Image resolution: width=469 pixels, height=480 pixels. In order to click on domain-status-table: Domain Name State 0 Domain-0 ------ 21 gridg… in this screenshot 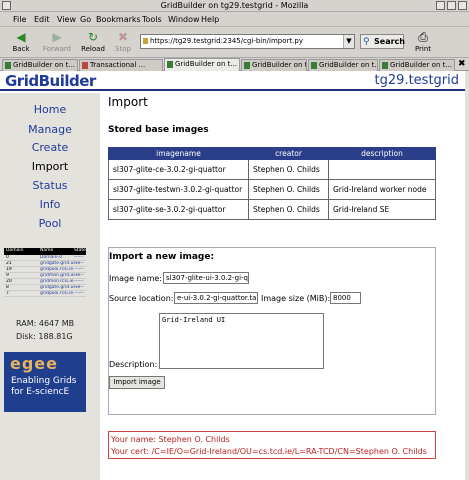, I will do `click(45, 272)`.